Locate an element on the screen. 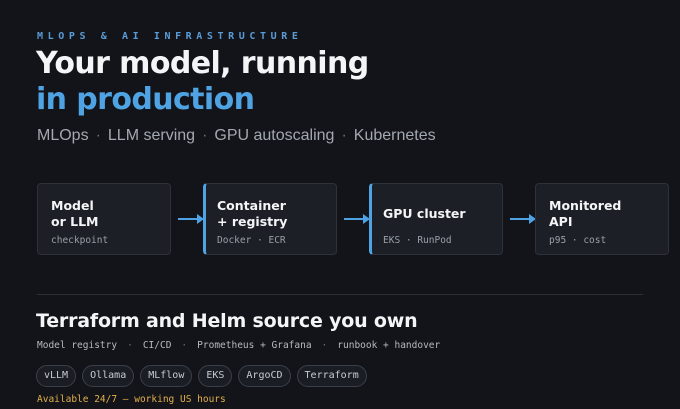 This screenshot has height=409, width=680. chip-terraform: Terraform is located at coordinates (331, 376).